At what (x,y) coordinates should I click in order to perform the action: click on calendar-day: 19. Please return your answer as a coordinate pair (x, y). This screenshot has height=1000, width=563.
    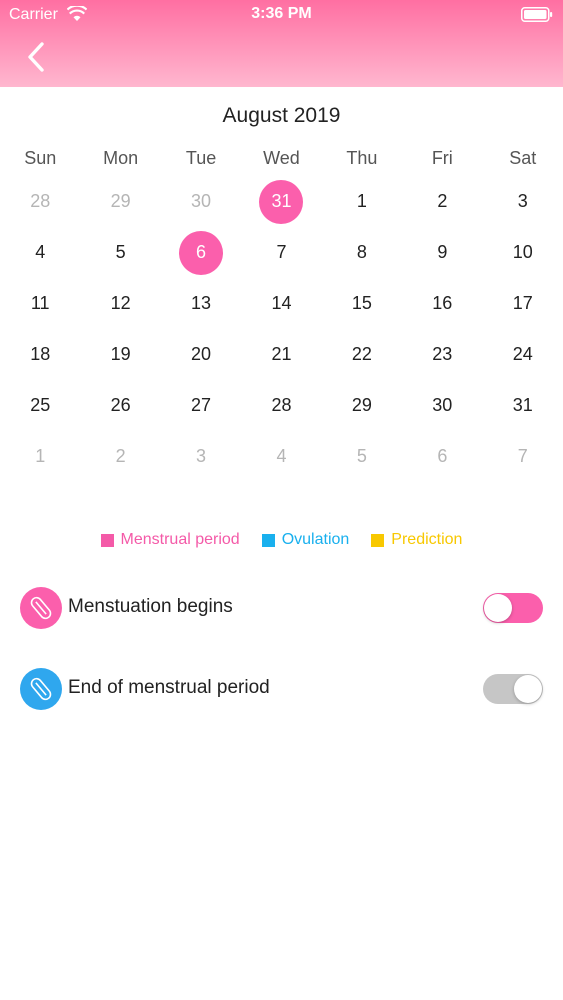
    Looking at the image, I should click on (120, 354).